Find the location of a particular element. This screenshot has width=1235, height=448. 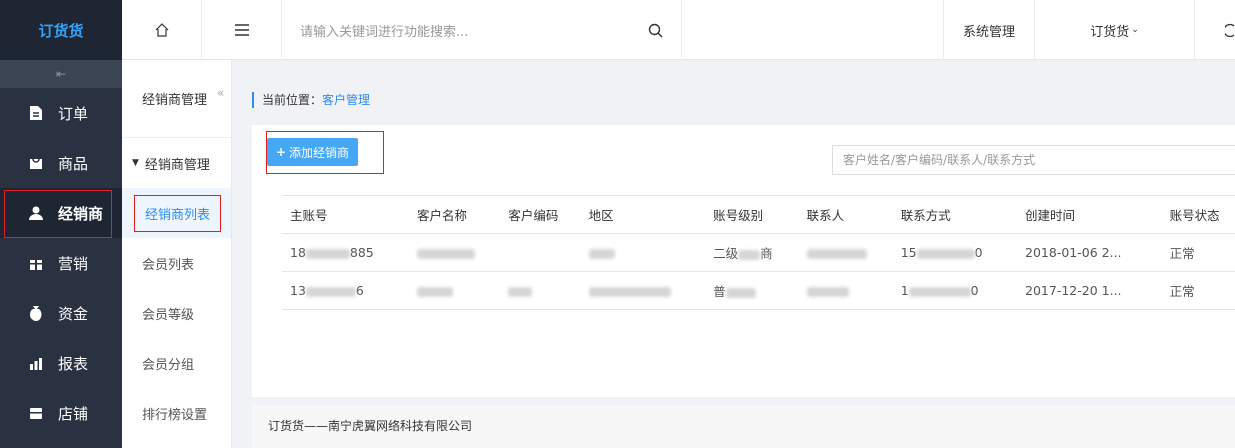

column-header: 创建时间 is located at coordinates (1089, 214).